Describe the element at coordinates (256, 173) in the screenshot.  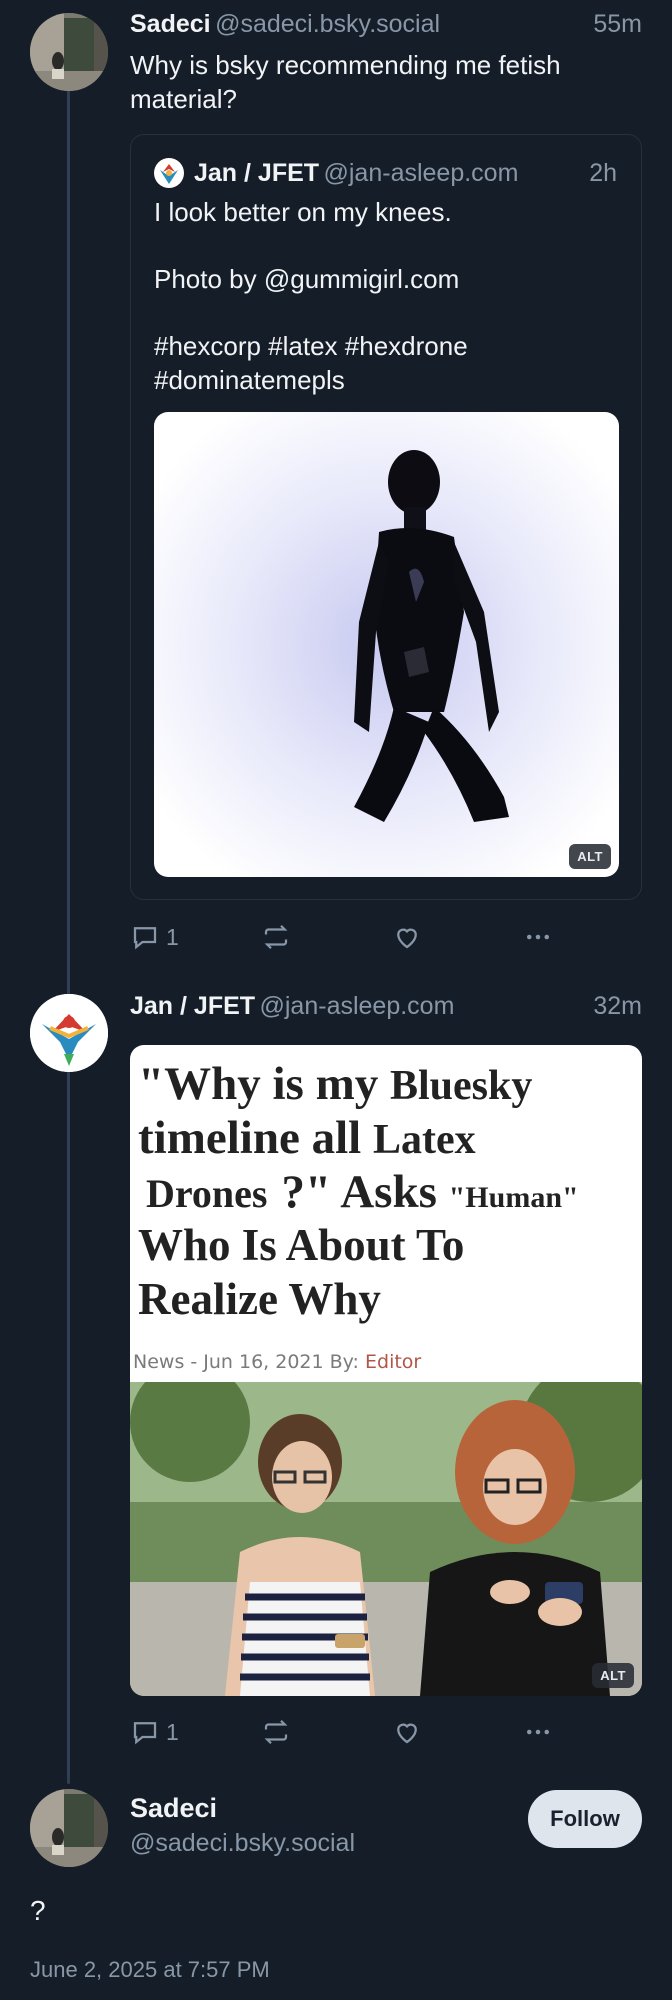
I see `quote-author-name: Jan / JFET` at that location.